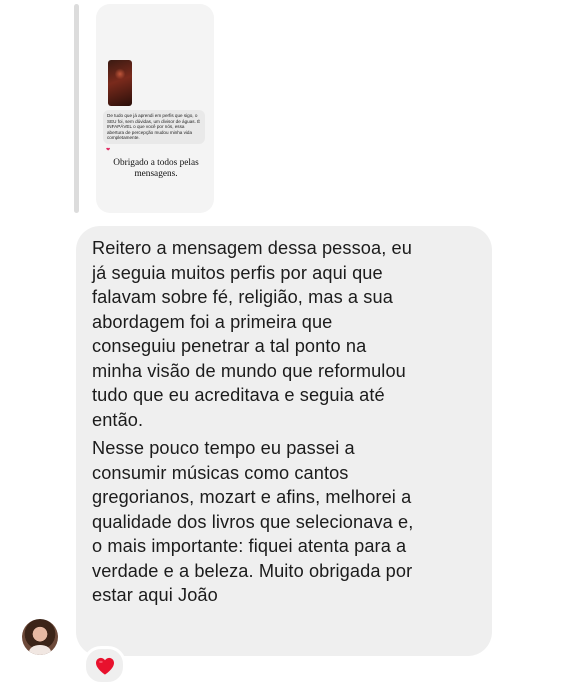 This screenshot has width=576, height=697. I want to click on message-line: já seguia muitos perfis por aqui que, so click(237, 272).